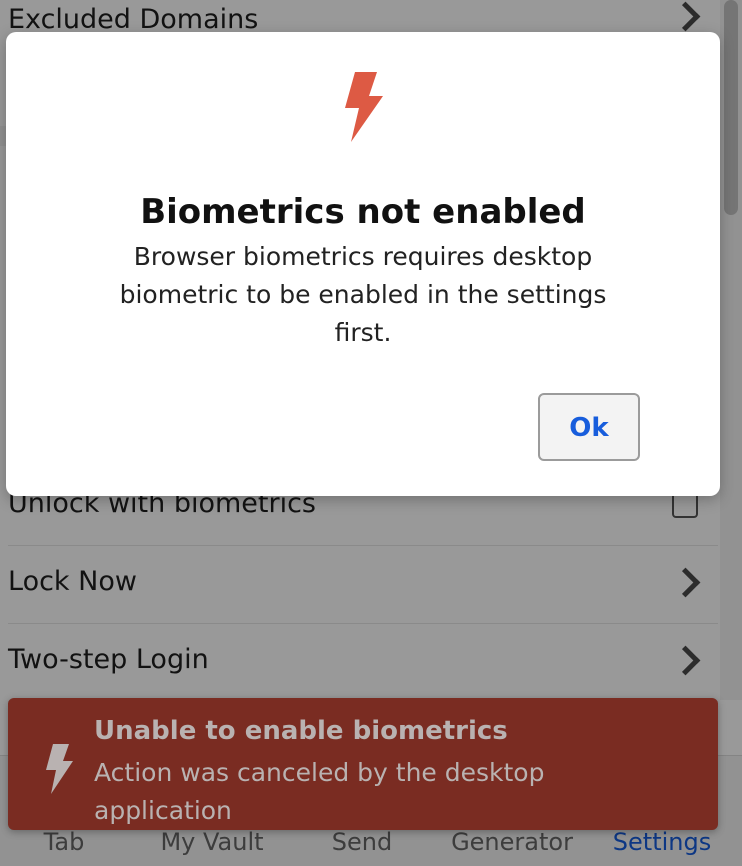  I want to click on dialog-title: Biometrics not enabled, so click(363, 212).